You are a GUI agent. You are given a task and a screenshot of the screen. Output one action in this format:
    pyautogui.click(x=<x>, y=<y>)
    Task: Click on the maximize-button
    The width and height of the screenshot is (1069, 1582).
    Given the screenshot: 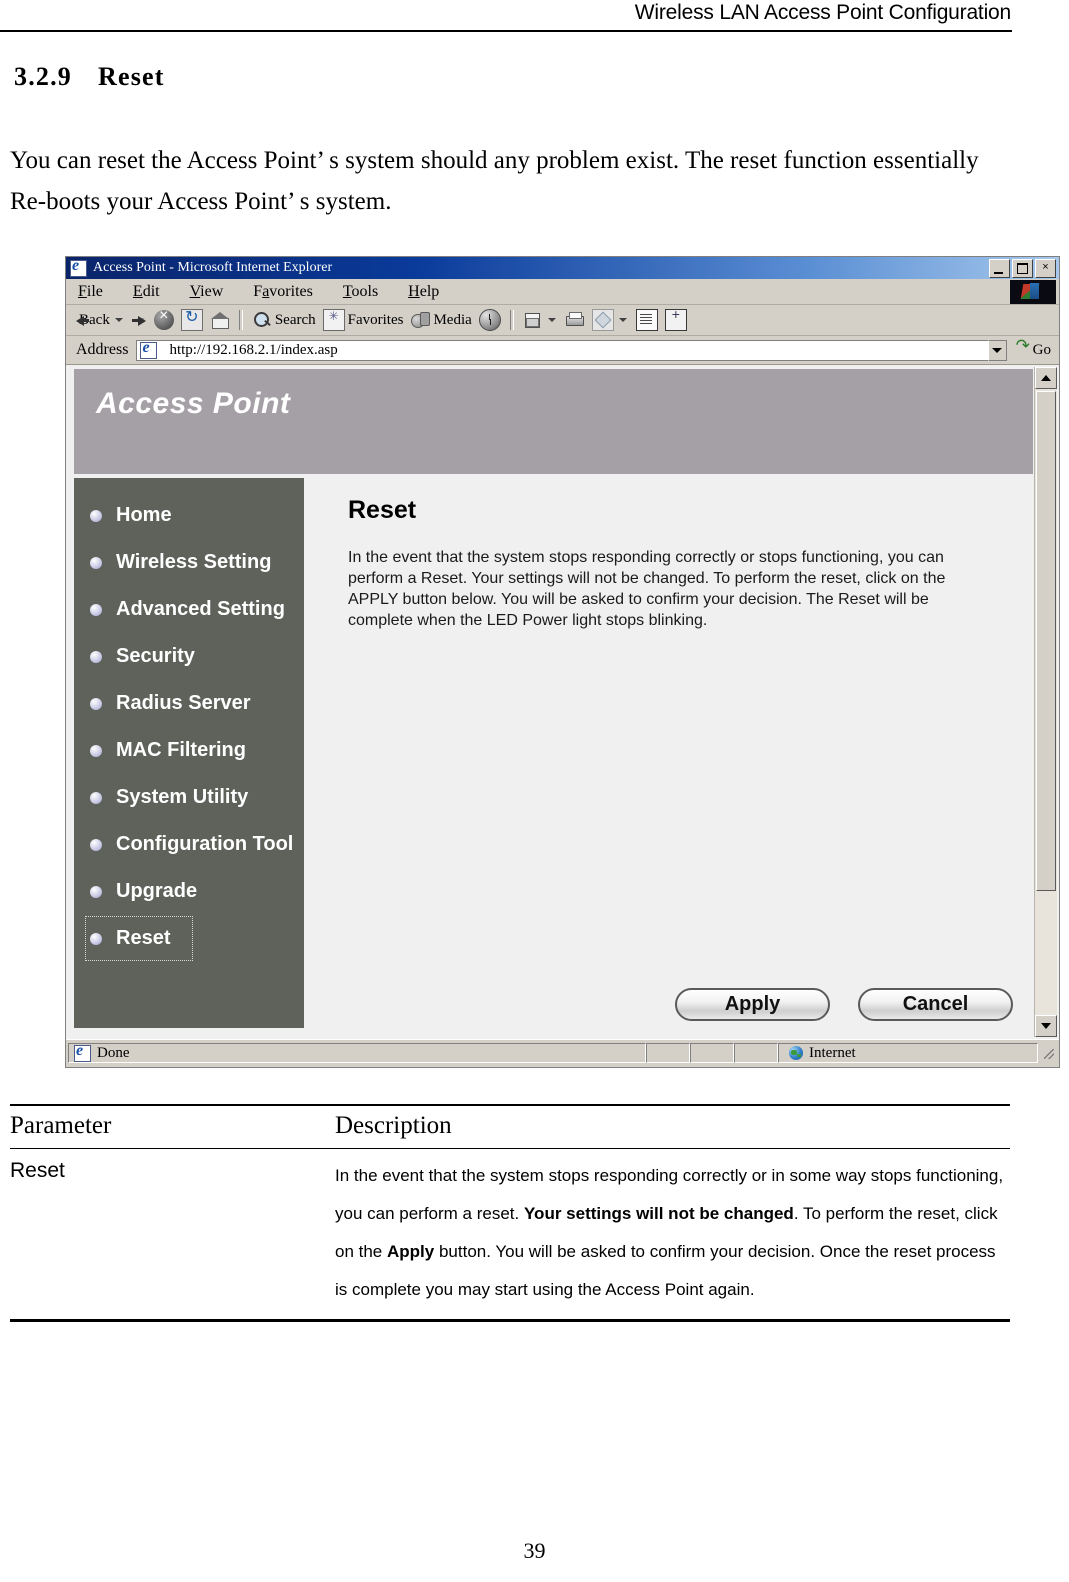 What is the action you would take?
    pyautogui.click(x=1022, y=268)
    